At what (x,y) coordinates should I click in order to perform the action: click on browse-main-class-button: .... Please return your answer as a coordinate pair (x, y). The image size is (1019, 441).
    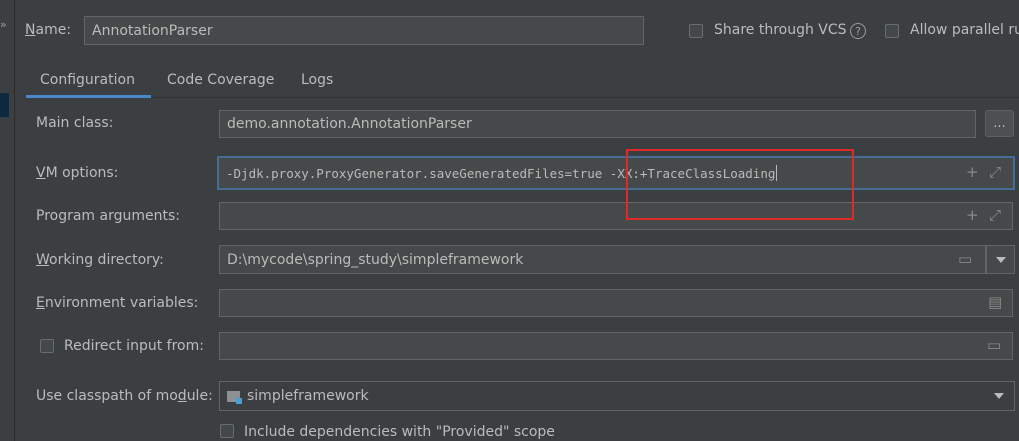
    Looking at the image, I should click on (999, 123).